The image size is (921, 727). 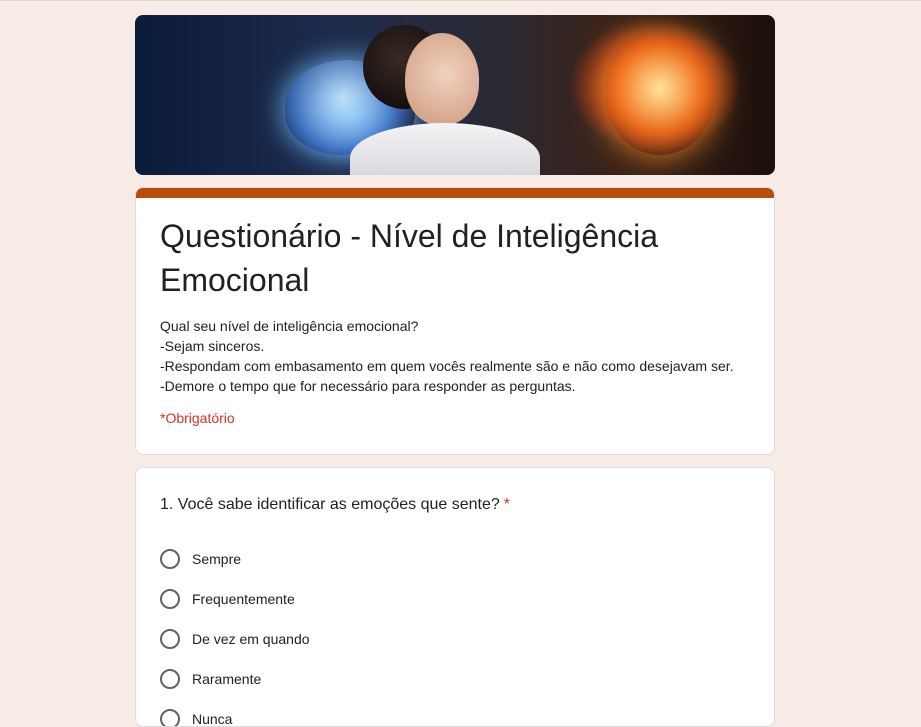 I want to click on radio-option-label: Nunca, so click(x=212, y=719).